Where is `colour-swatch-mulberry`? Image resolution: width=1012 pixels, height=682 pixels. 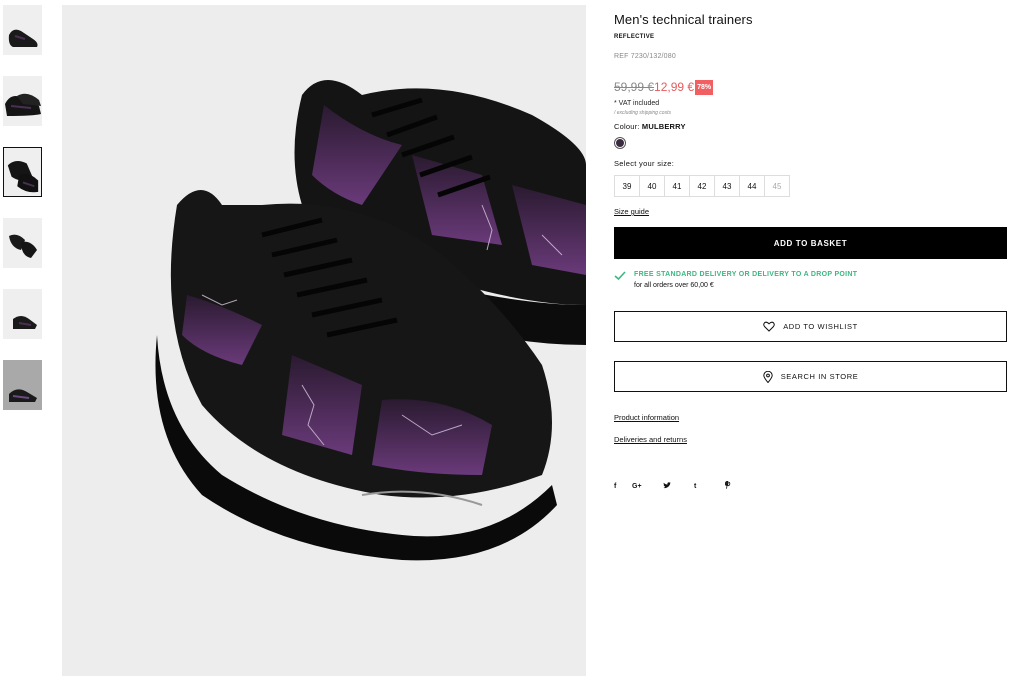
colour-swatch-mulberry is located at coordinates (620, 143).